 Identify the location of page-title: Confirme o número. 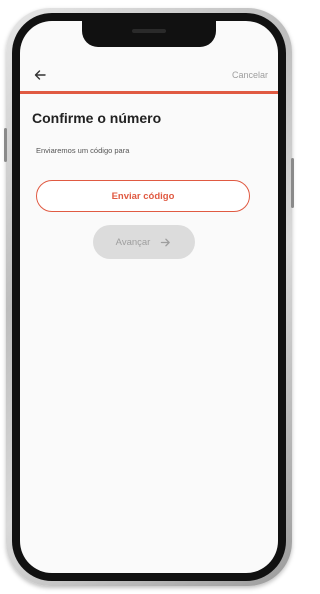
(97, 118).